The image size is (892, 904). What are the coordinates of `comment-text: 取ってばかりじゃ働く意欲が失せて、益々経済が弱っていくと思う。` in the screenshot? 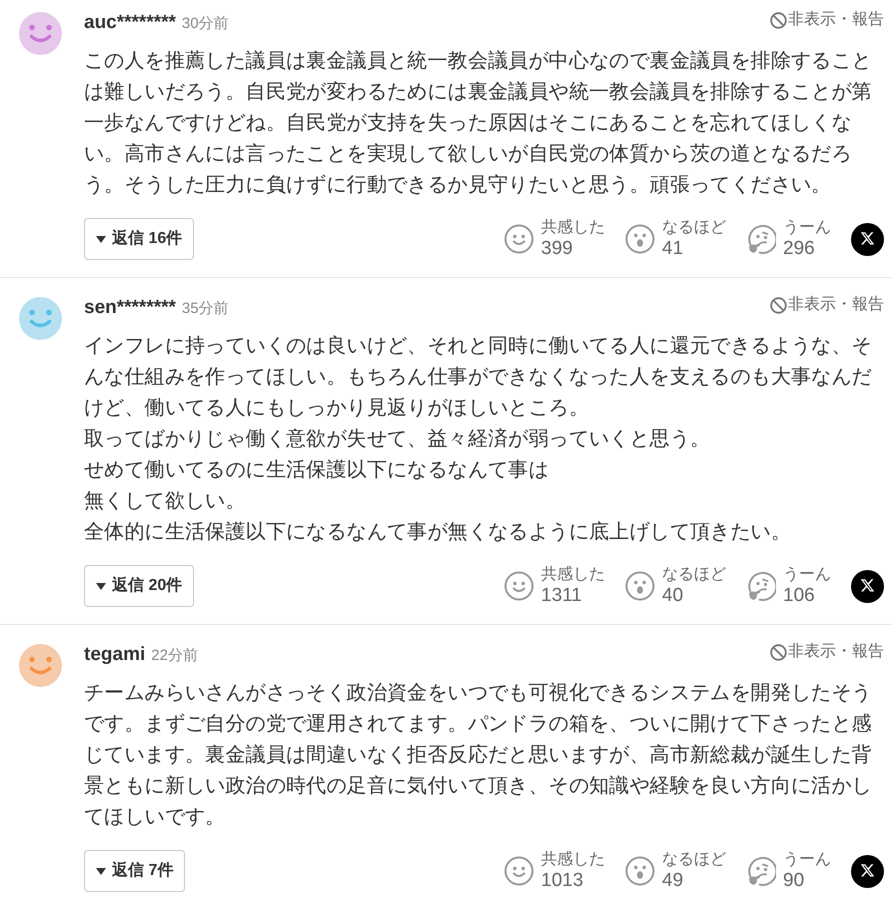 It's located at (398, 439).